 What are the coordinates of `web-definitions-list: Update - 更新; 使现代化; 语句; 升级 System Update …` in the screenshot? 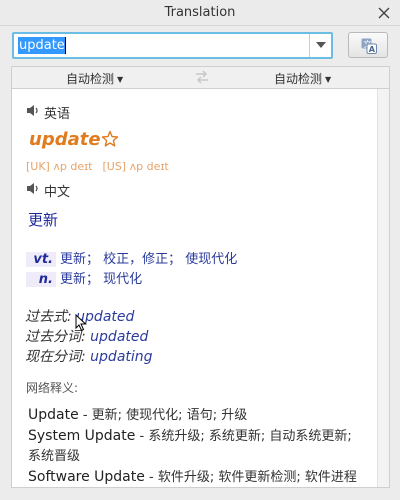 It's located at (198, 446).